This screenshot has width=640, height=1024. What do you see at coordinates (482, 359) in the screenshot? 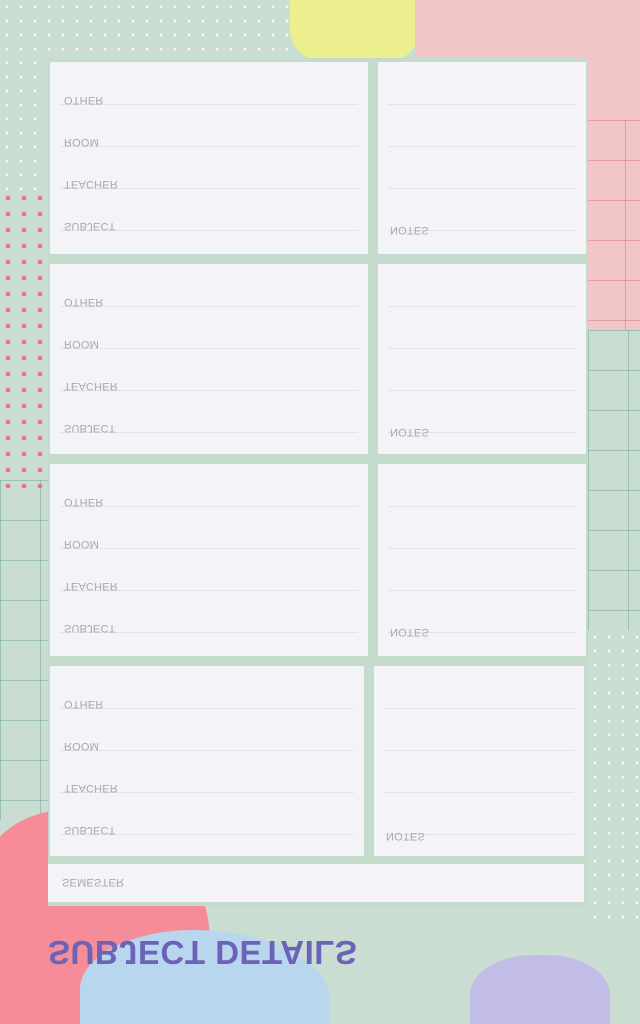
I see `notes-block-2: NOTES` at bounding box center [482, 359].